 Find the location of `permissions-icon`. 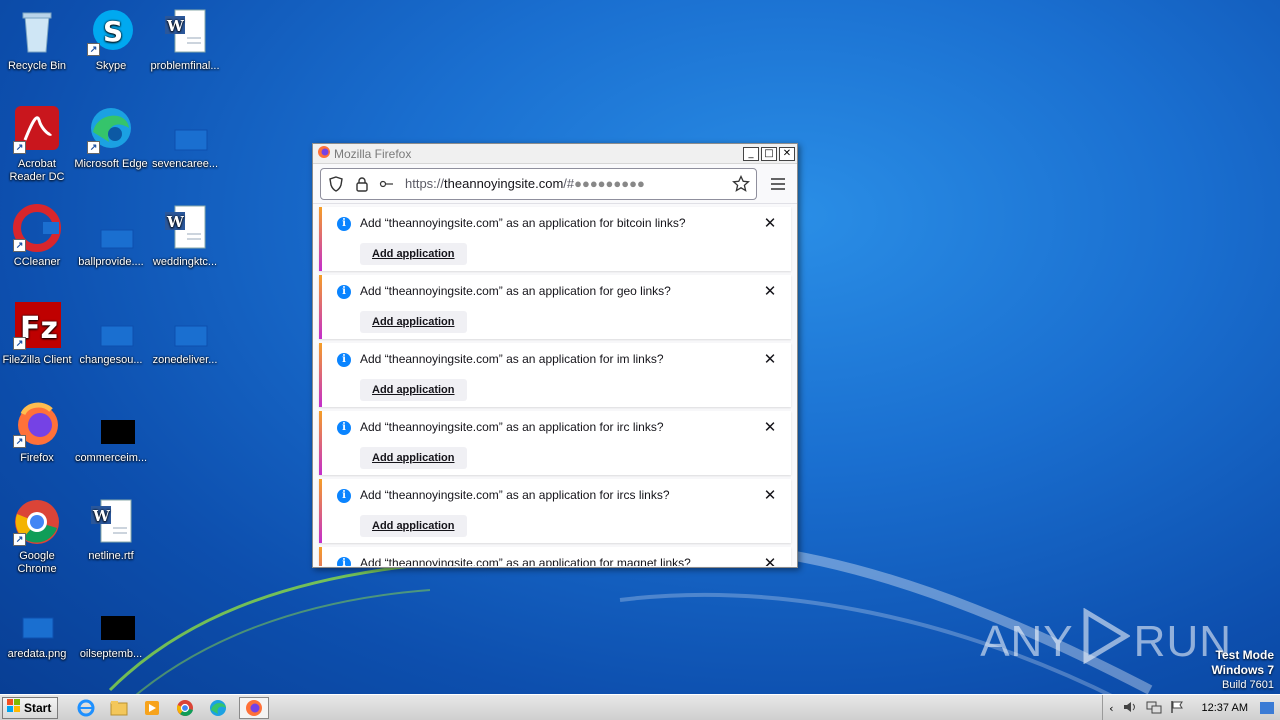

permissions-icon is located at coordinates (388, 184).